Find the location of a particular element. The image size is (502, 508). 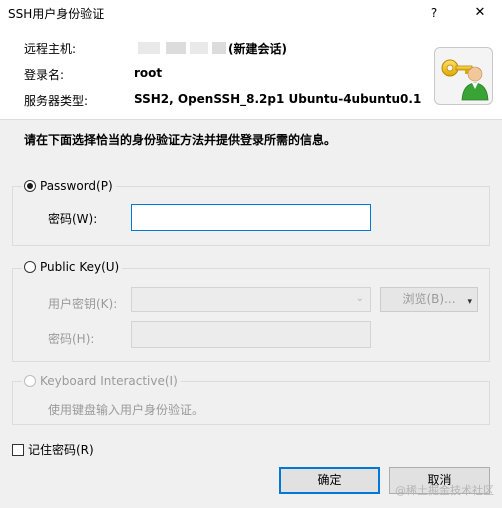

server-type-label: 服务器类型: is located at coordinates (56, 101).